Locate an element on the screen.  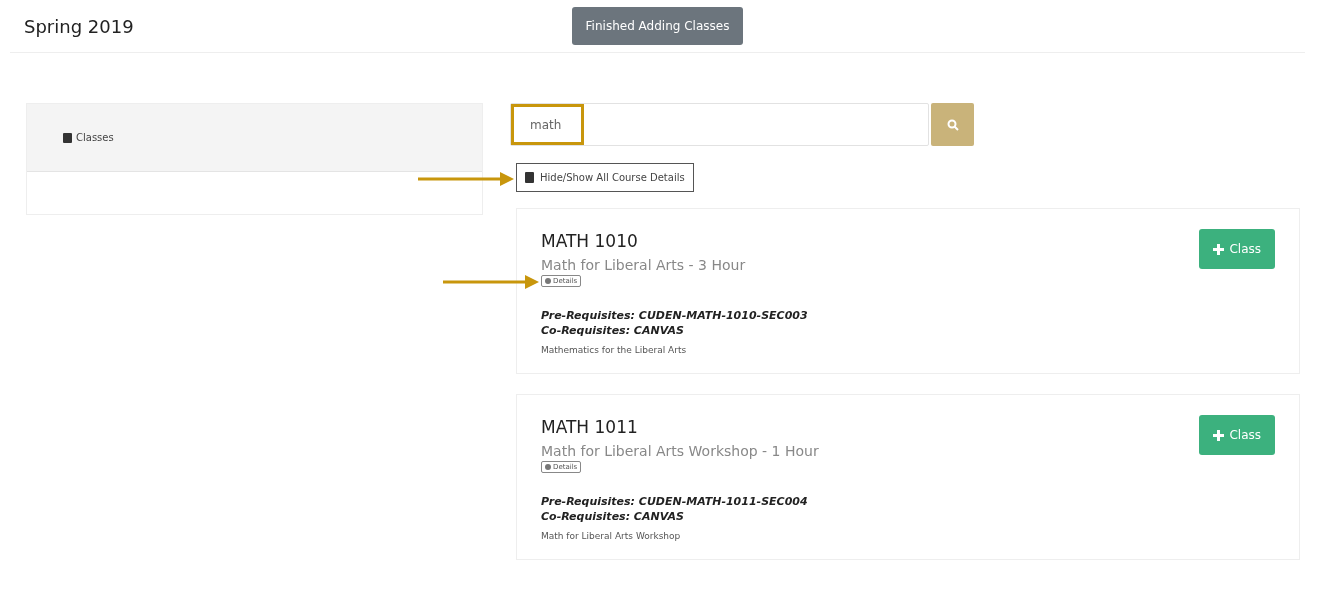
finished-adding-classes-button: Finished Adding Classes is located at coordinates (657, 26).